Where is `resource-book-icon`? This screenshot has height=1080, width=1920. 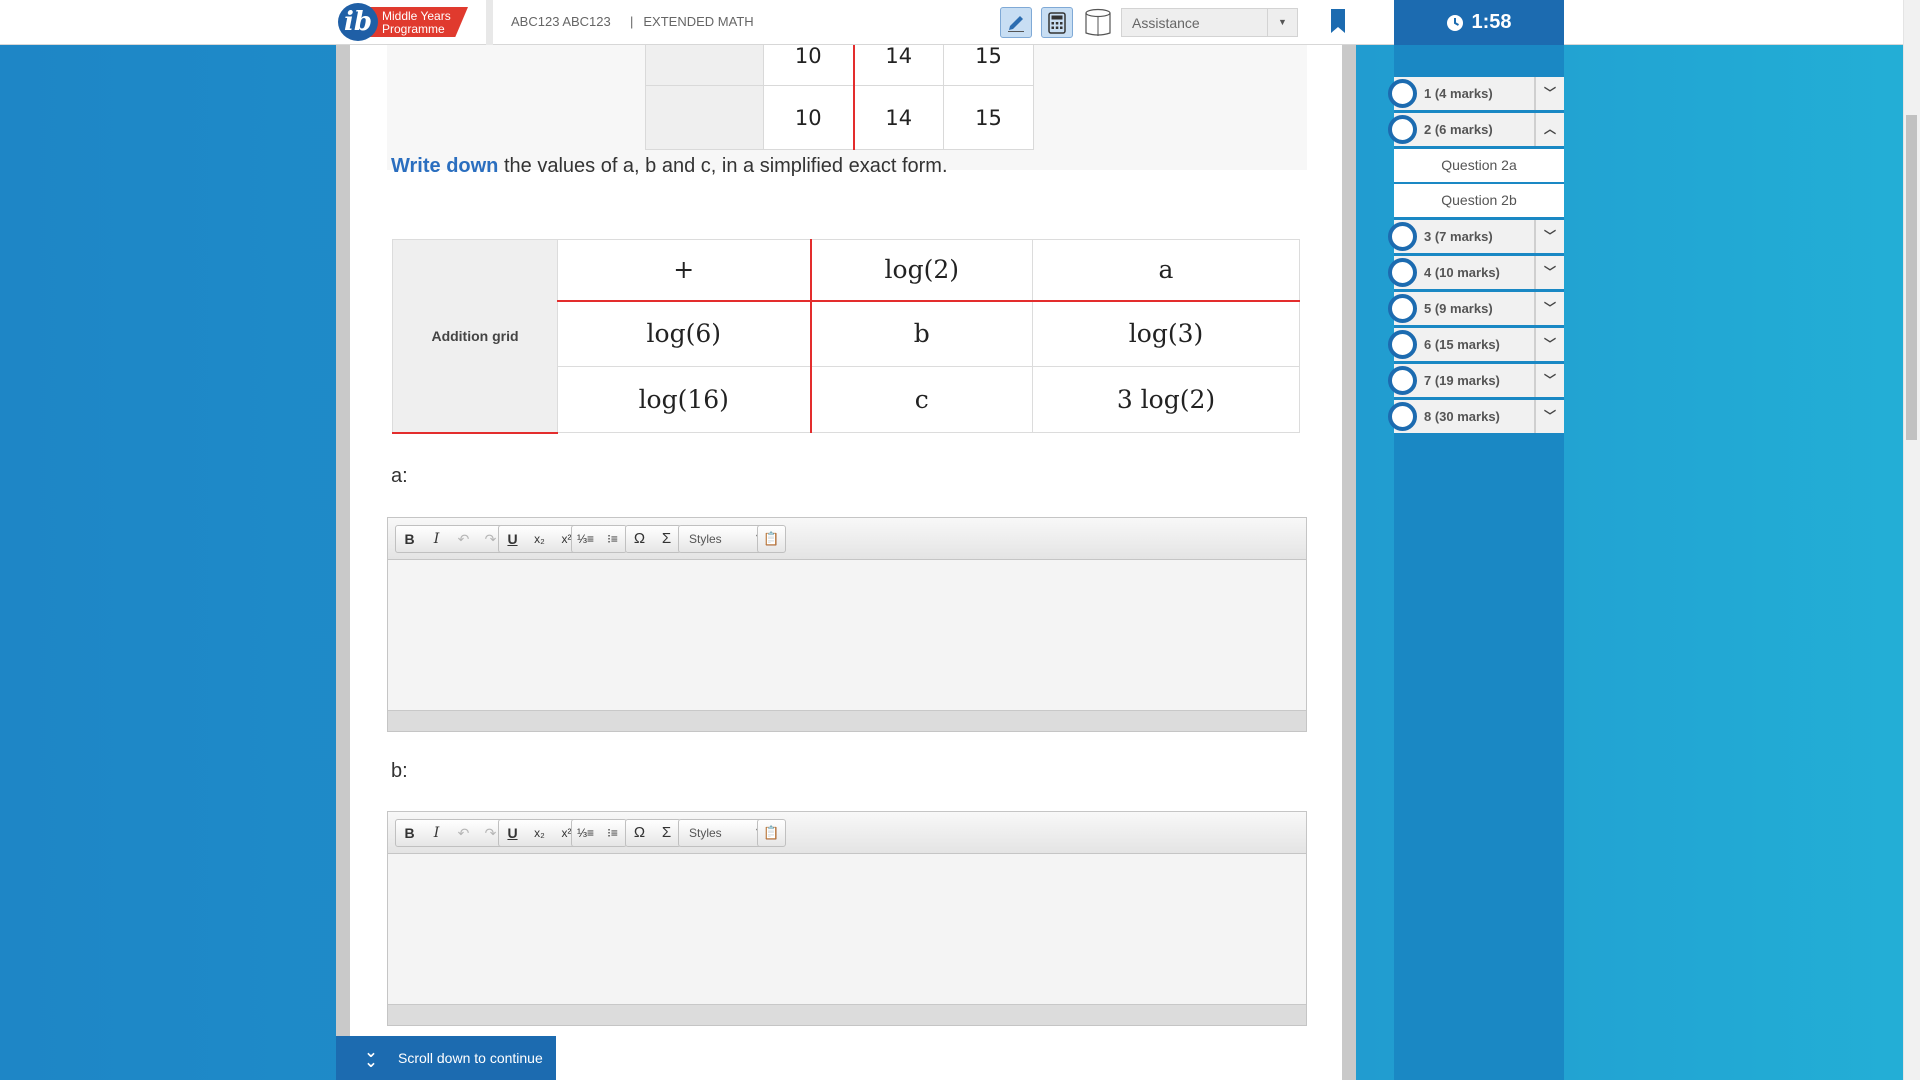 resource-book-icon is located at coordinates (1098, 22).